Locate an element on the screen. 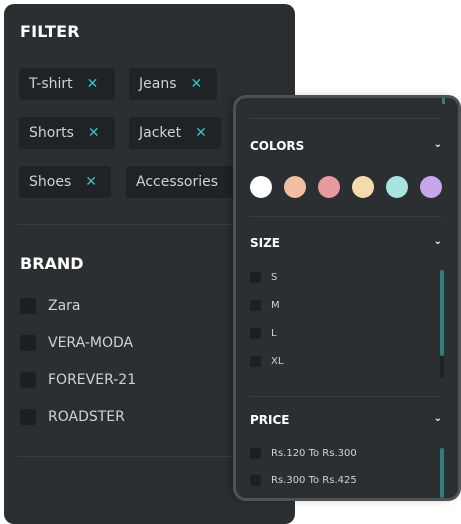 Image resolution: width=461 pixels, height=524 pixels. size-option-xl: XL is located at coordinates (266, 361).